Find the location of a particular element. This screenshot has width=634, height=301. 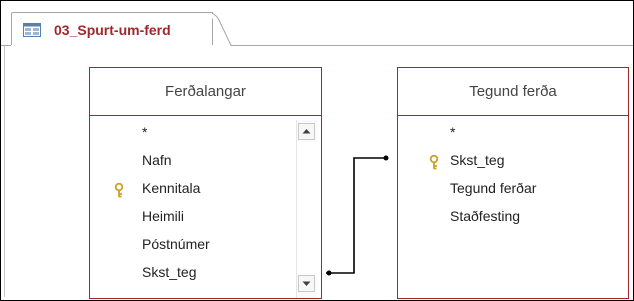

tab-edge is located at coordinates (222, 29).